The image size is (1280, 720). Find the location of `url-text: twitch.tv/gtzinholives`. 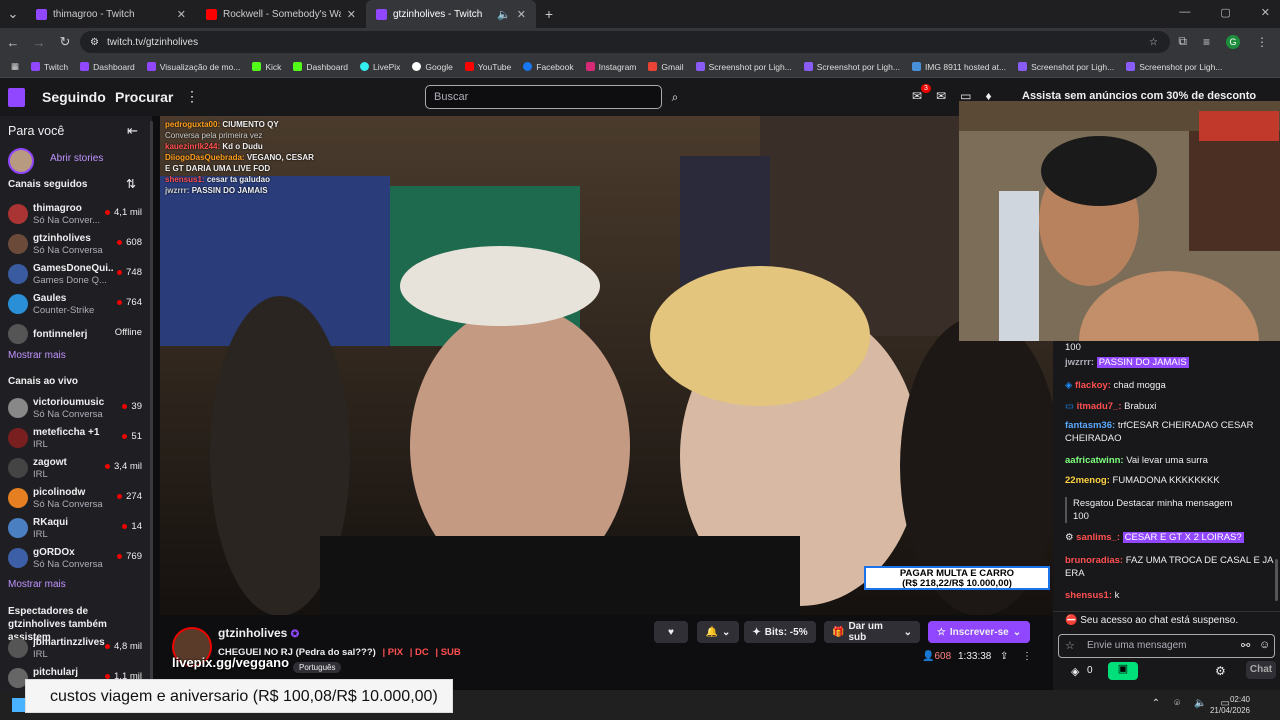

url-text: twitch.tv/gtzinholives is located at coordinates (152, 42).